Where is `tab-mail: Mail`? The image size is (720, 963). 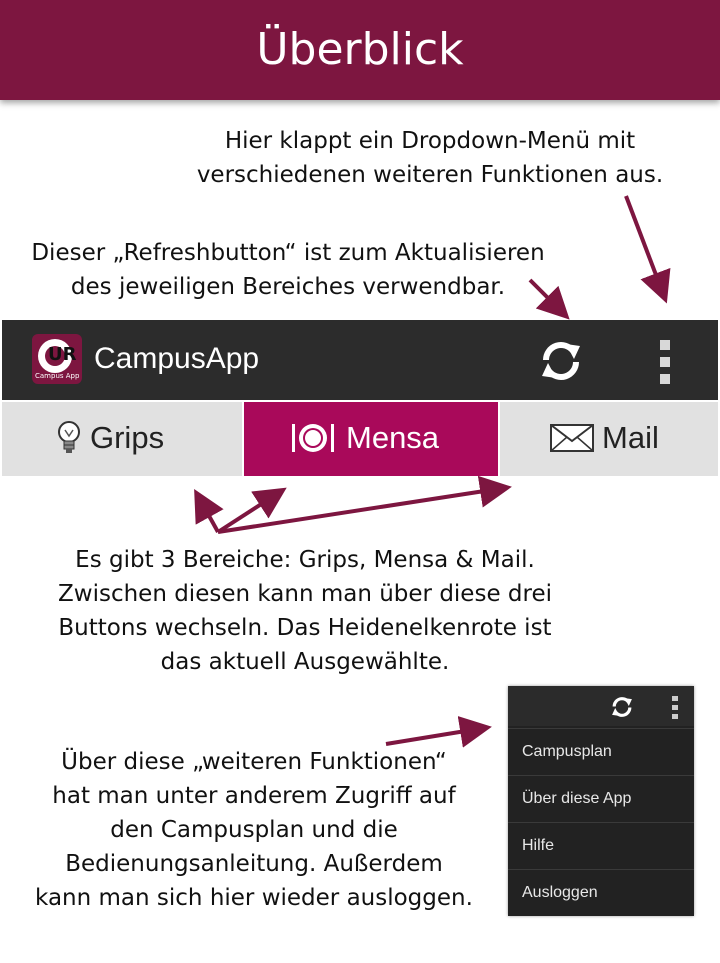 tab-mail: Mail is located at coordinates (609, 439).